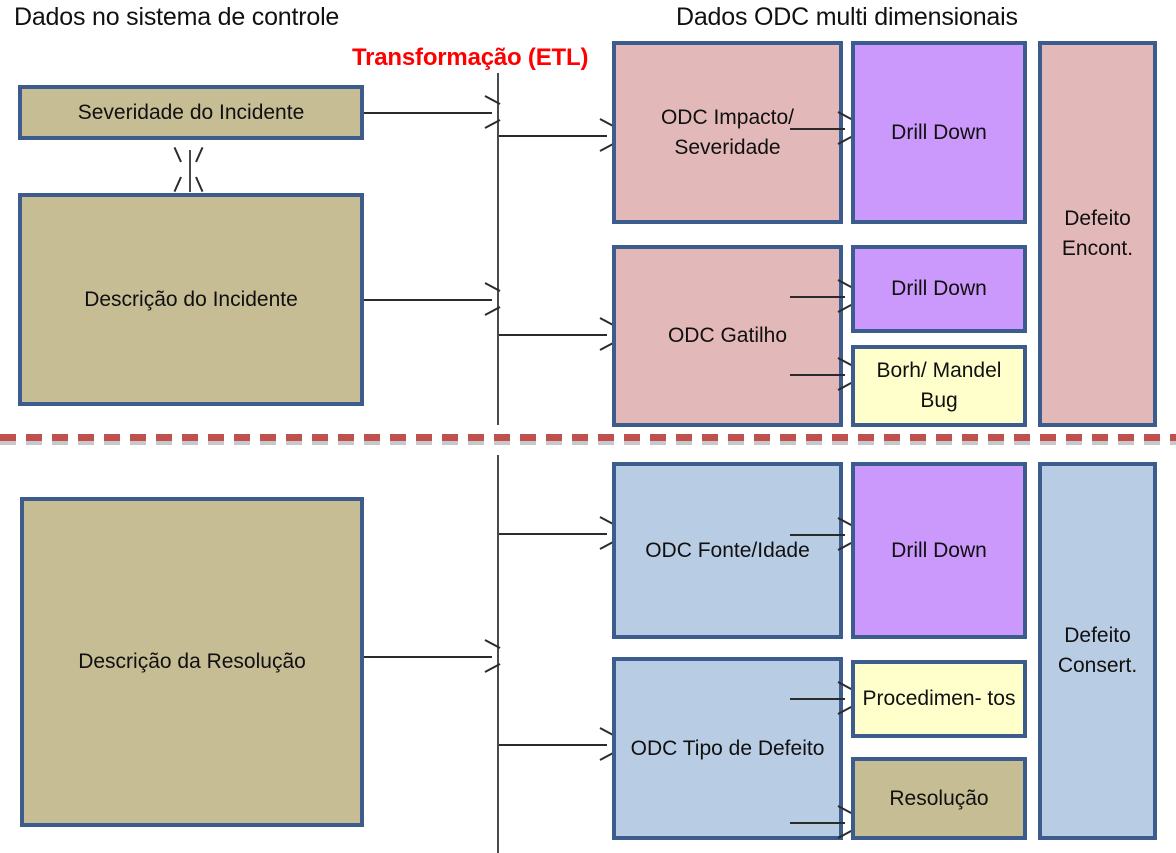 This screenshot has width=1176, height=853. Describe the element at coordinates (553, 745) in the screenshot. I see `arrow-etl-to-odc-tipo-de-defeito` at that location.